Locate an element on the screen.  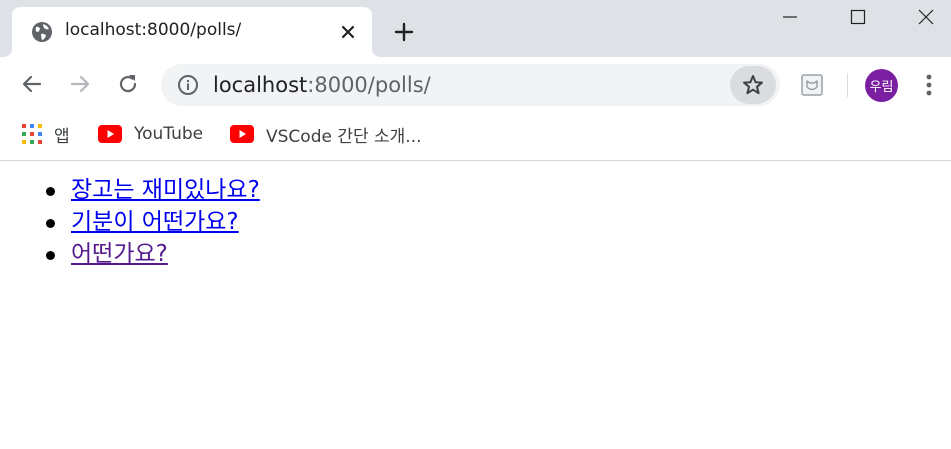
extension-icon is located at coordinates (812, 85).